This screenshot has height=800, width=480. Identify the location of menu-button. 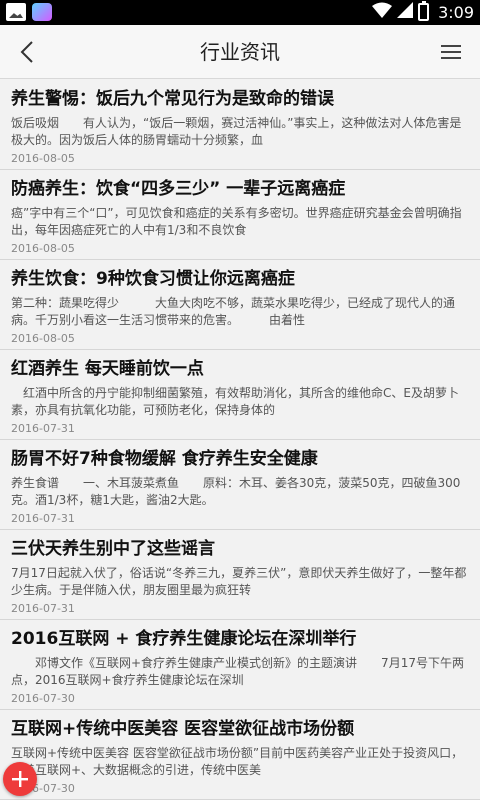
(451, 52).